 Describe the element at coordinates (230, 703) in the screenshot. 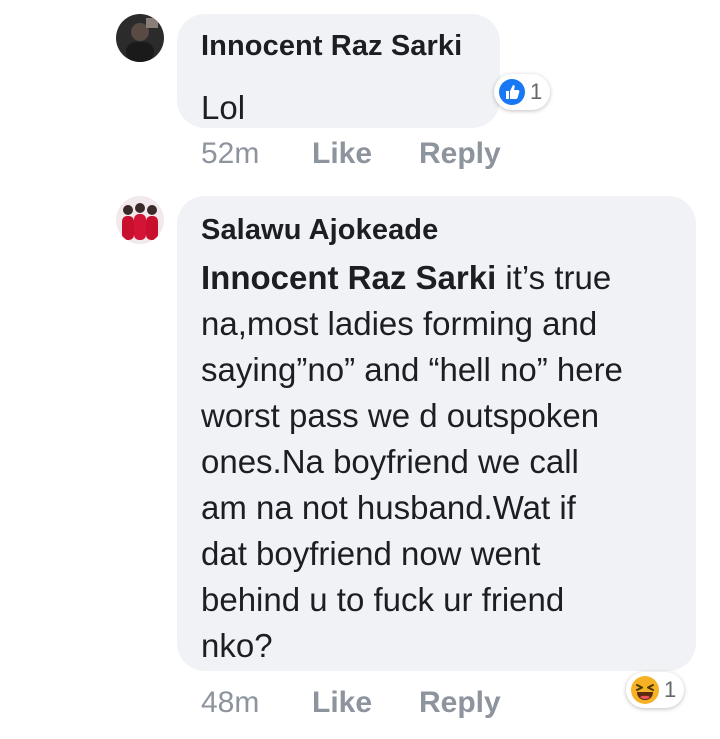

I see `comment-timestamp: 48m` at that location.